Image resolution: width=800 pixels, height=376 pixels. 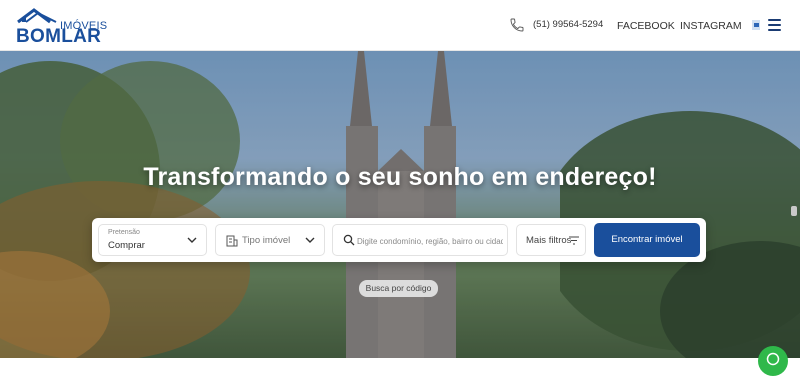 I want to click on search-icon, so click(x=349, y=240).